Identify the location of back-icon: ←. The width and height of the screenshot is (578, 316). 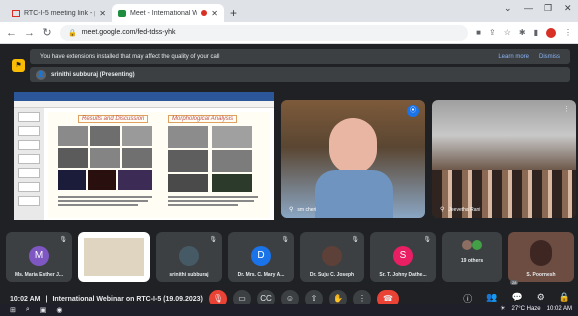
(11, 33).